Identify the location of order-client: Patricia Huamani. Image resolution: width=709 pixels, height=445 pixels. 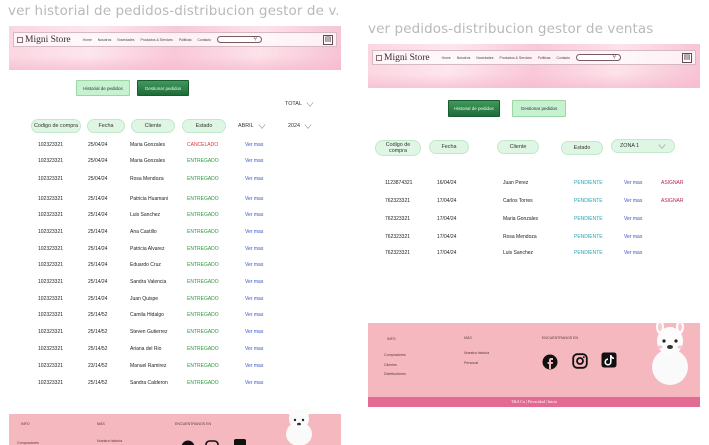
(149, 199).